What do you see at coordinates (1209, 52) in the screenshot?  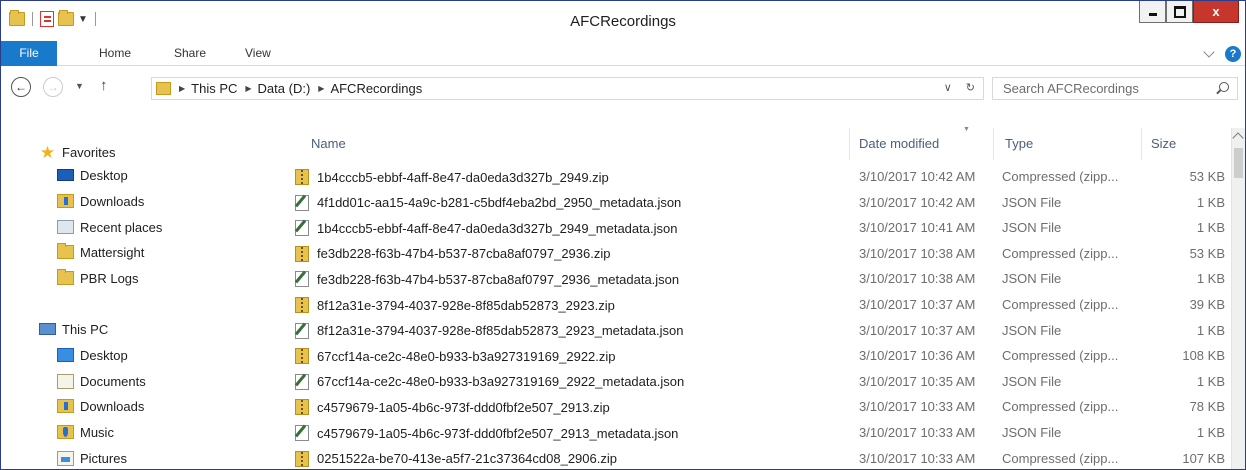 I see `expand-ribbon-icon` at bounding box center [1209, 52].